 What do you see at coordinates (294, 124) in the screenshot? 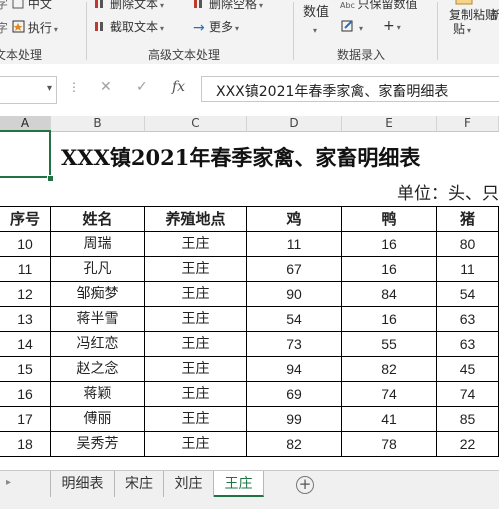
I see `column-header-d: D` at bounding box center [294, 124].